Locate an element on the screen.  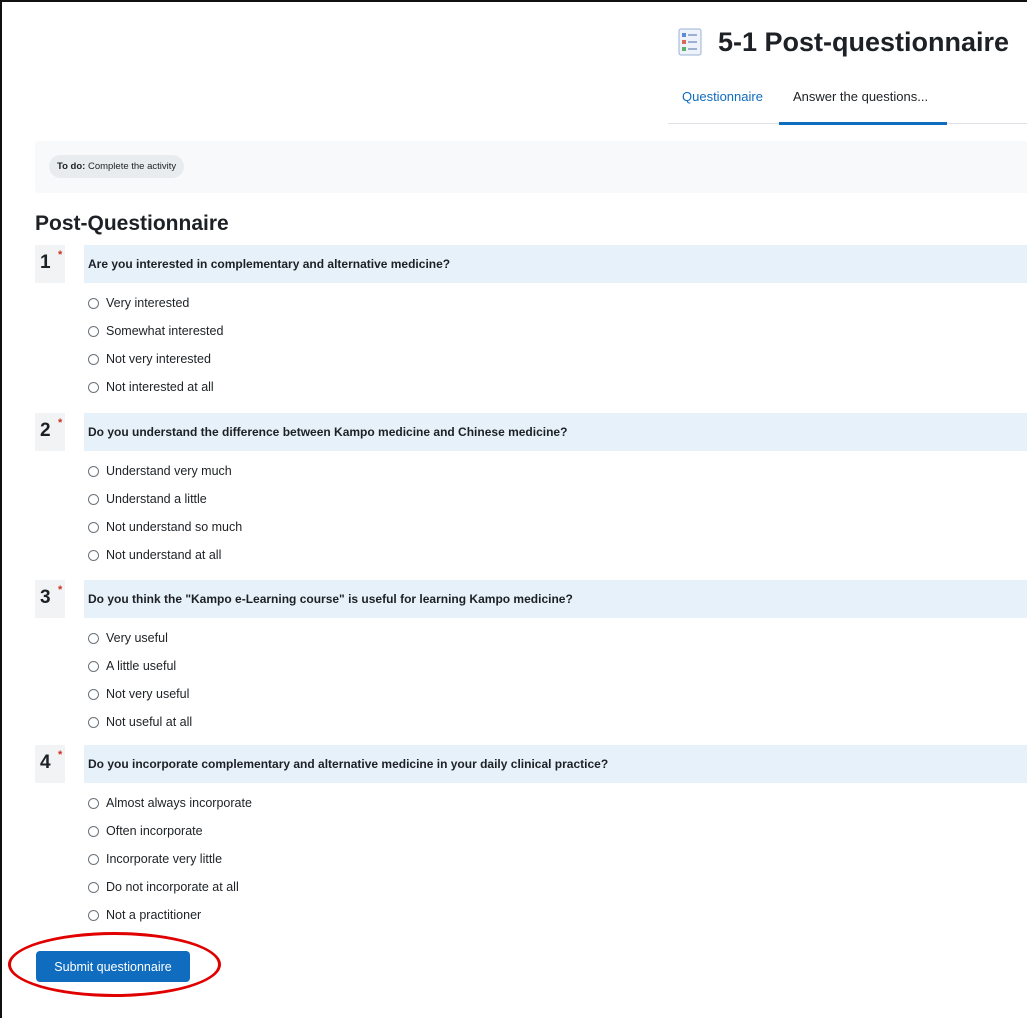
option-almost-always-incorporate: Almost always incorporate is located at coordinates (170, 803).